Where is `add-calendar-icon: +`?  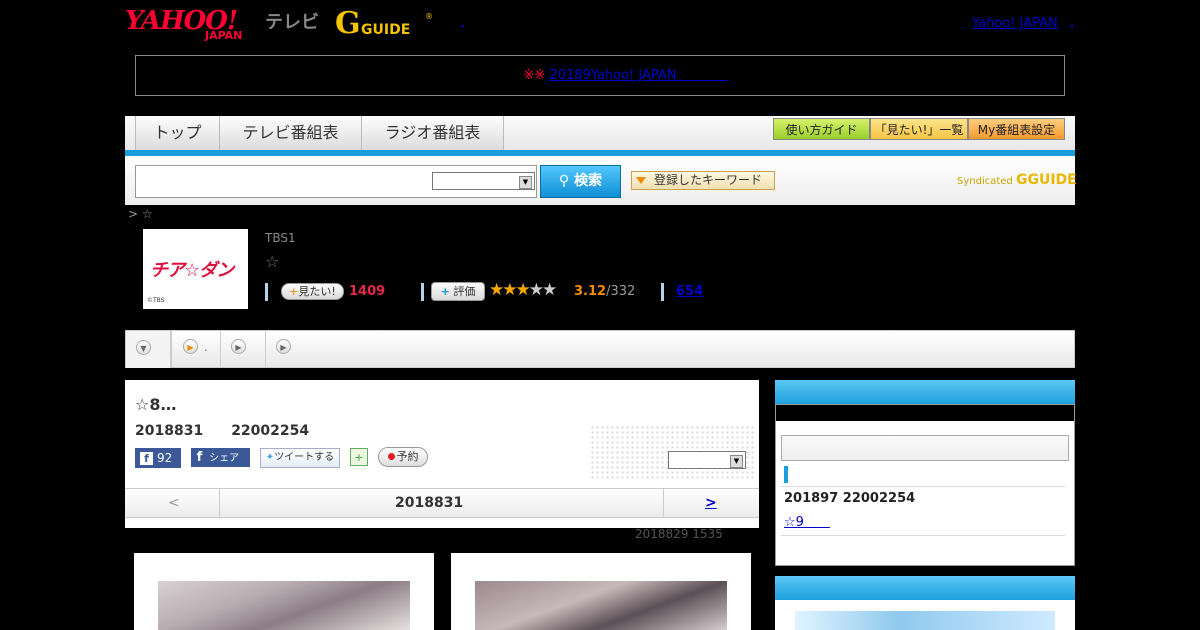 add-calendar-icon: + is located at coordinates (359, 457).